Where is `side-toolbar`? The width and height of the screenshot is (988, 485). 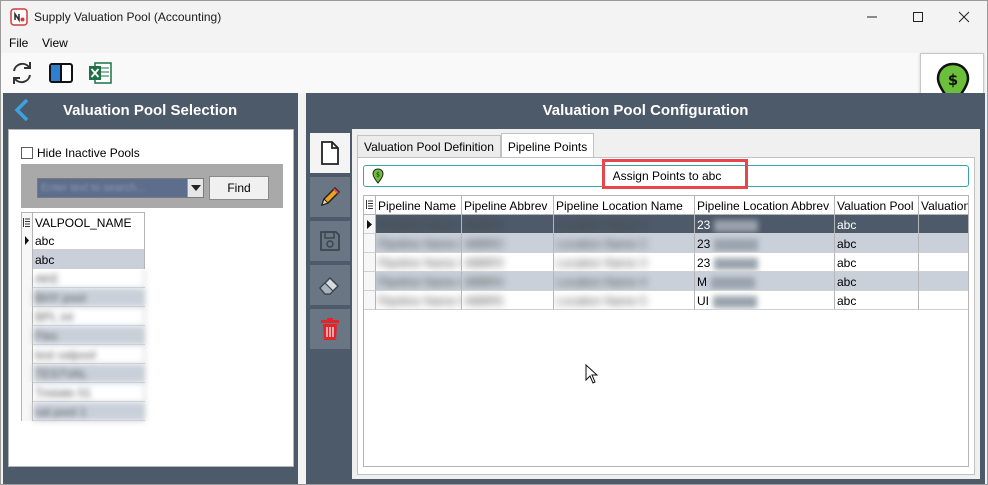
side-toolbar is located at coordinates (330, 243).